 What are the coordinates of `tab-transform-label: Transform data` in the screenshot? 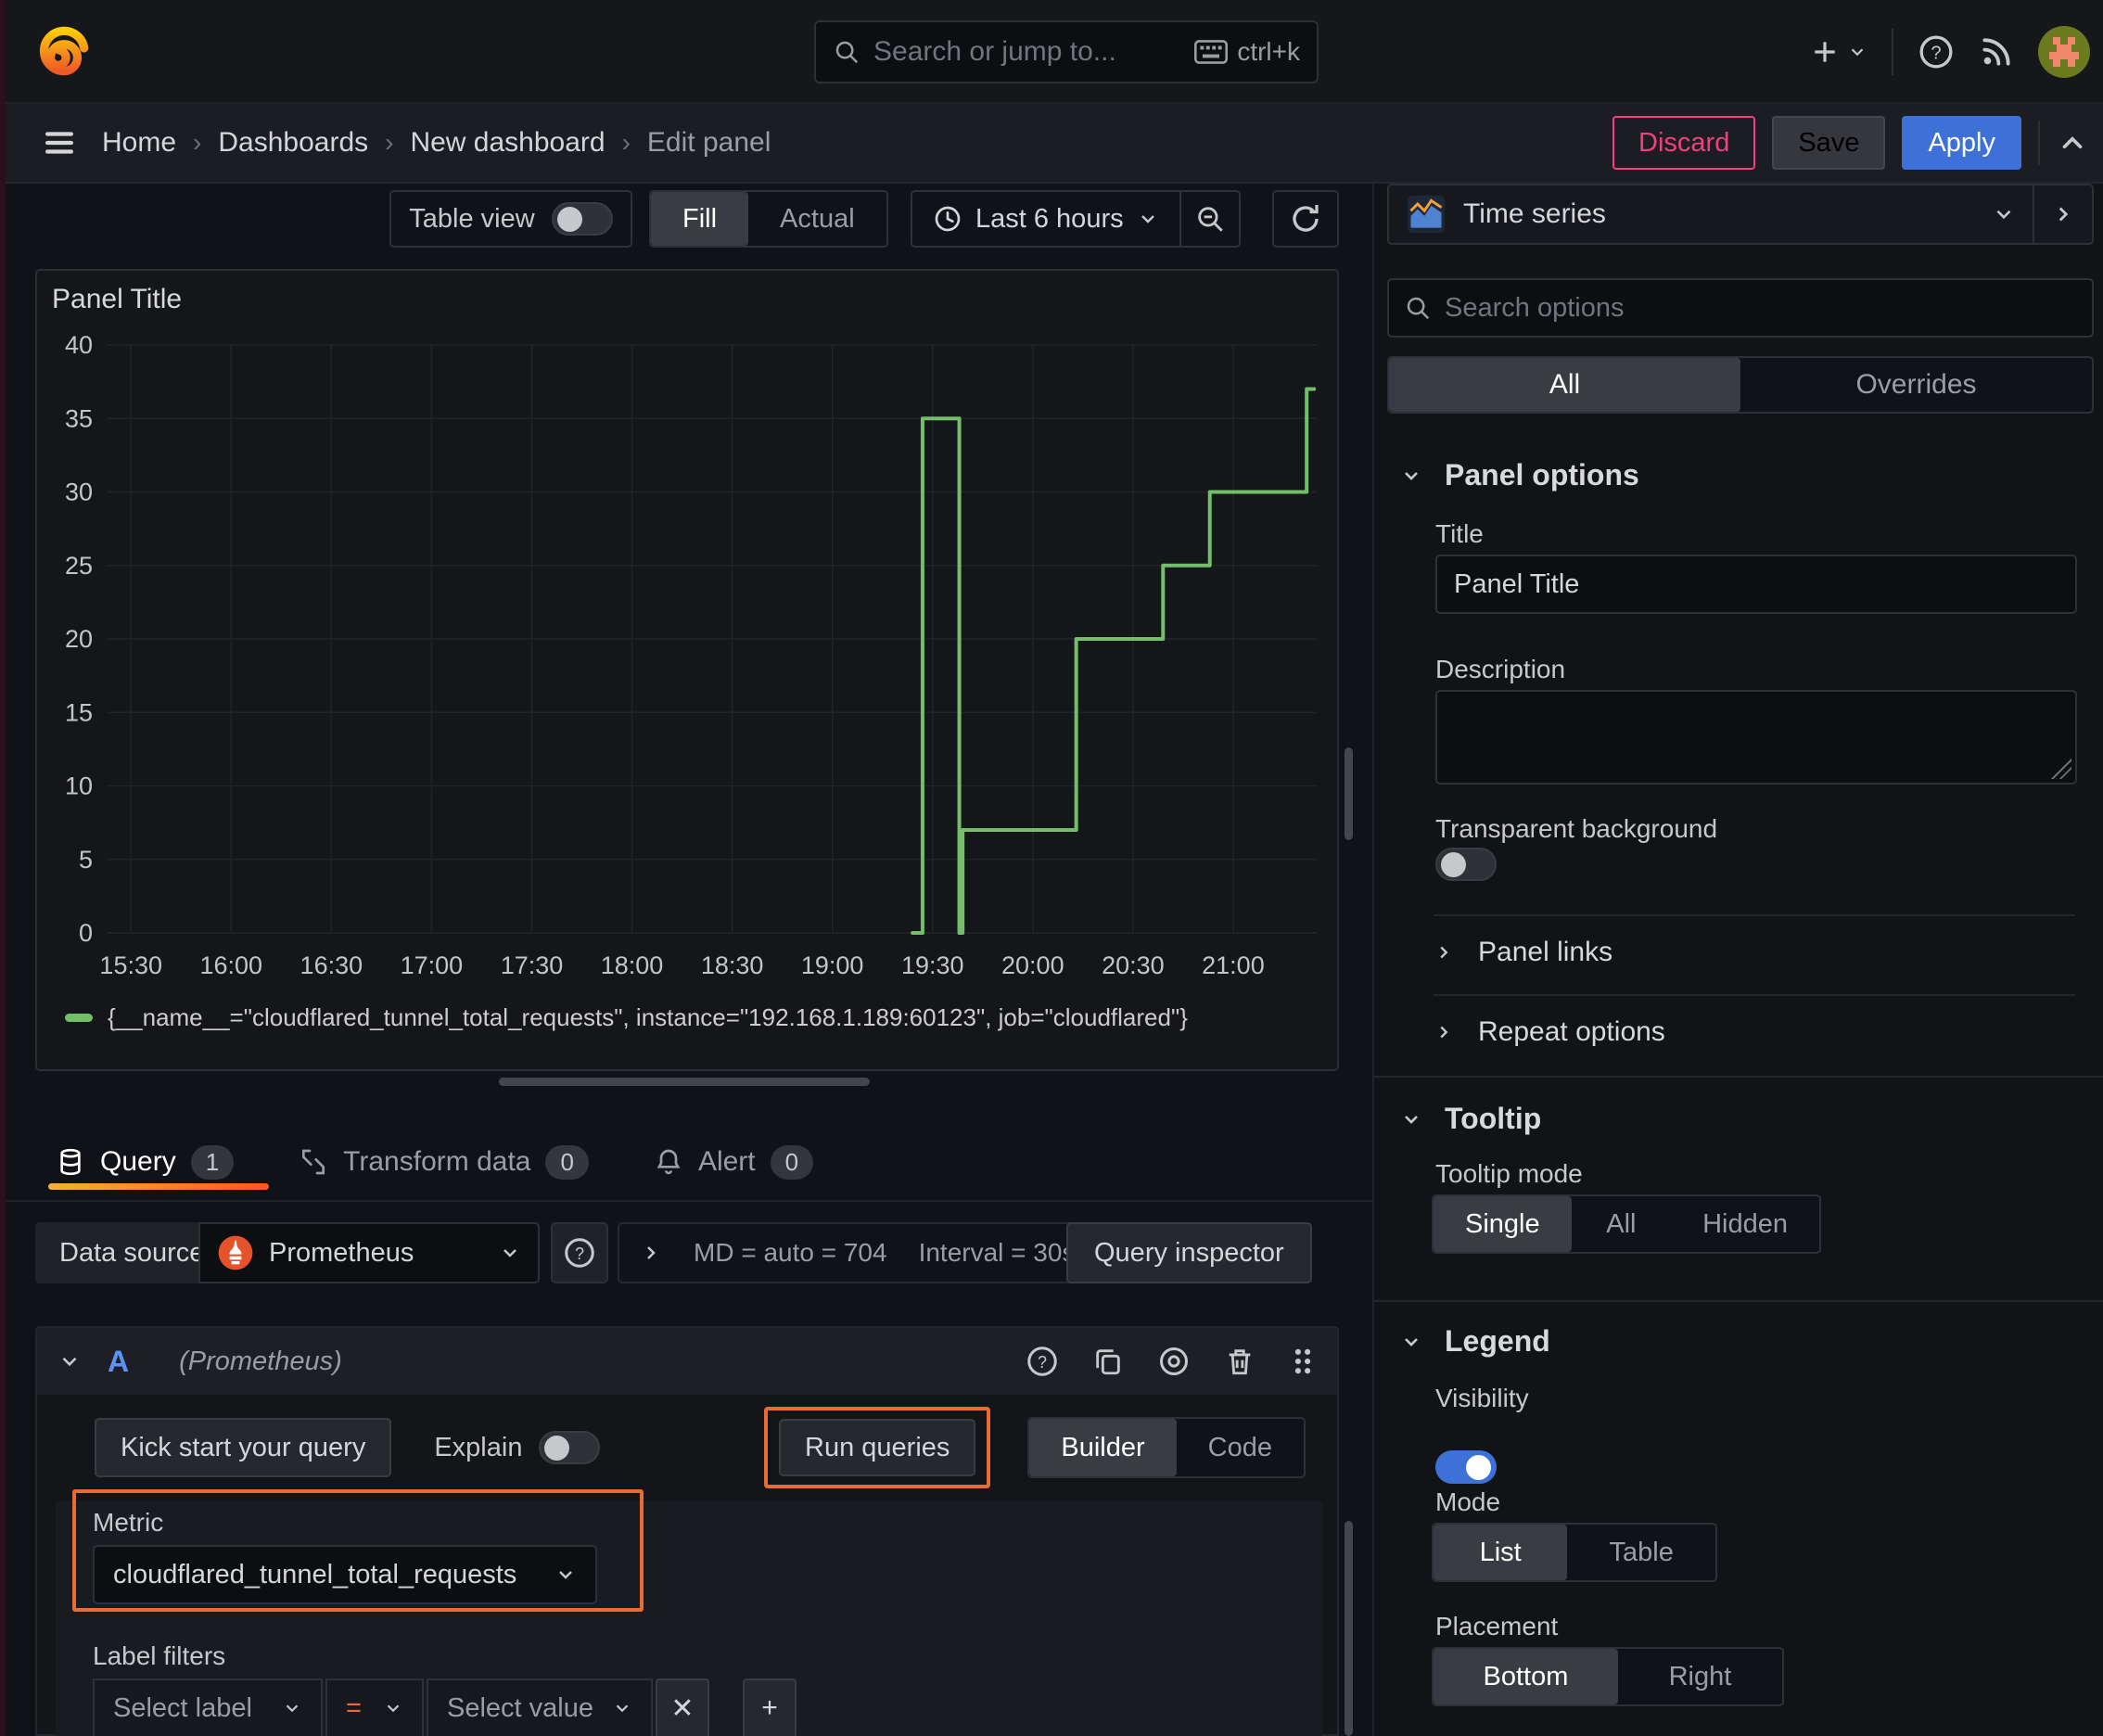 It's located at (437, 1161).